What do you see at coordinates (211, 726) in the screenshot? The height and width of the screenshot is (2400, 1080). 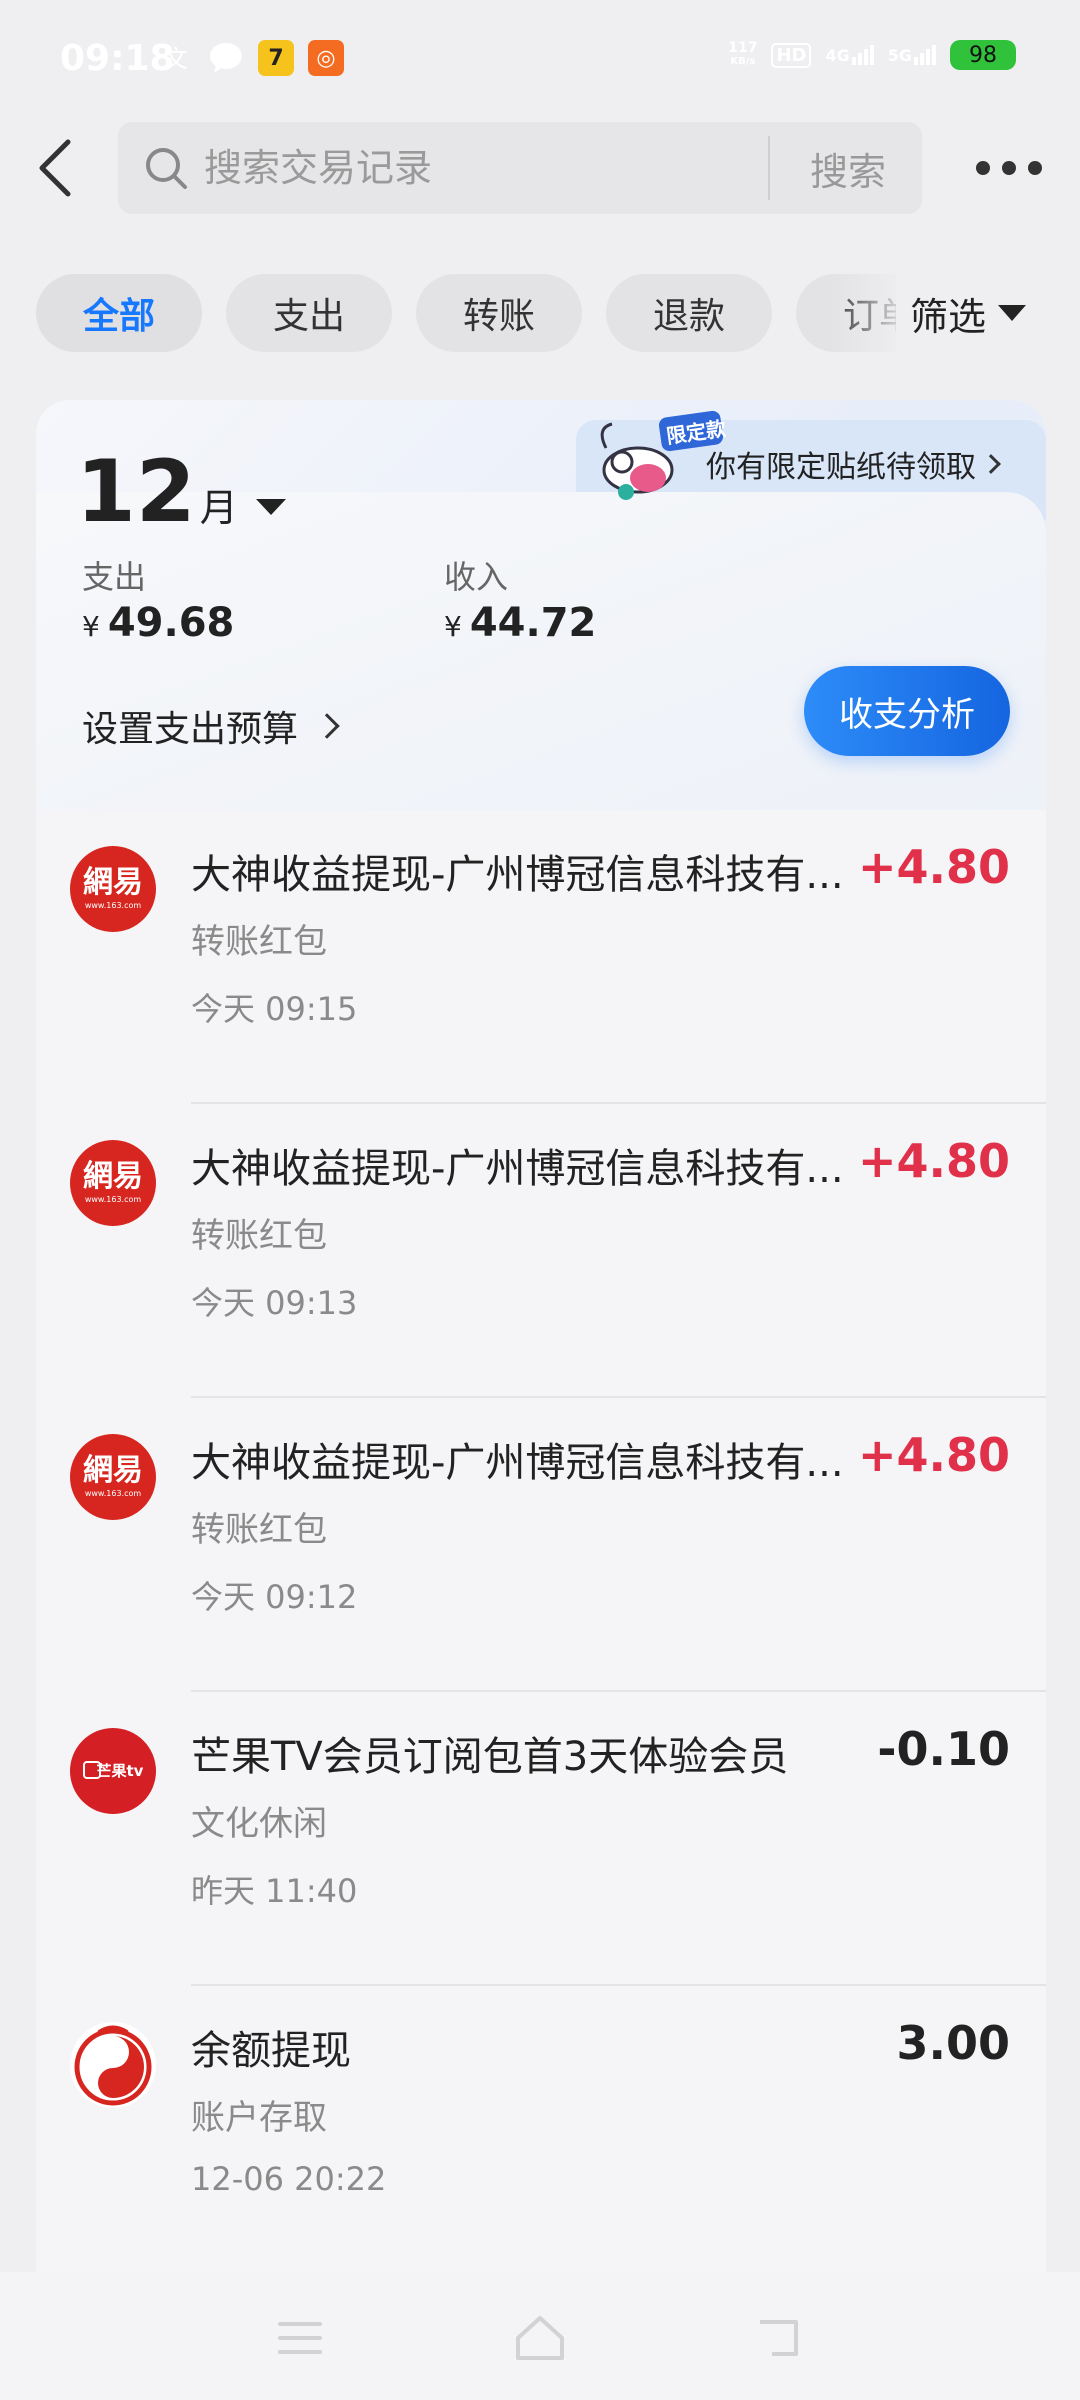 I see `set-budget-link: 设置支出预算` at bounding box center [211, 726].